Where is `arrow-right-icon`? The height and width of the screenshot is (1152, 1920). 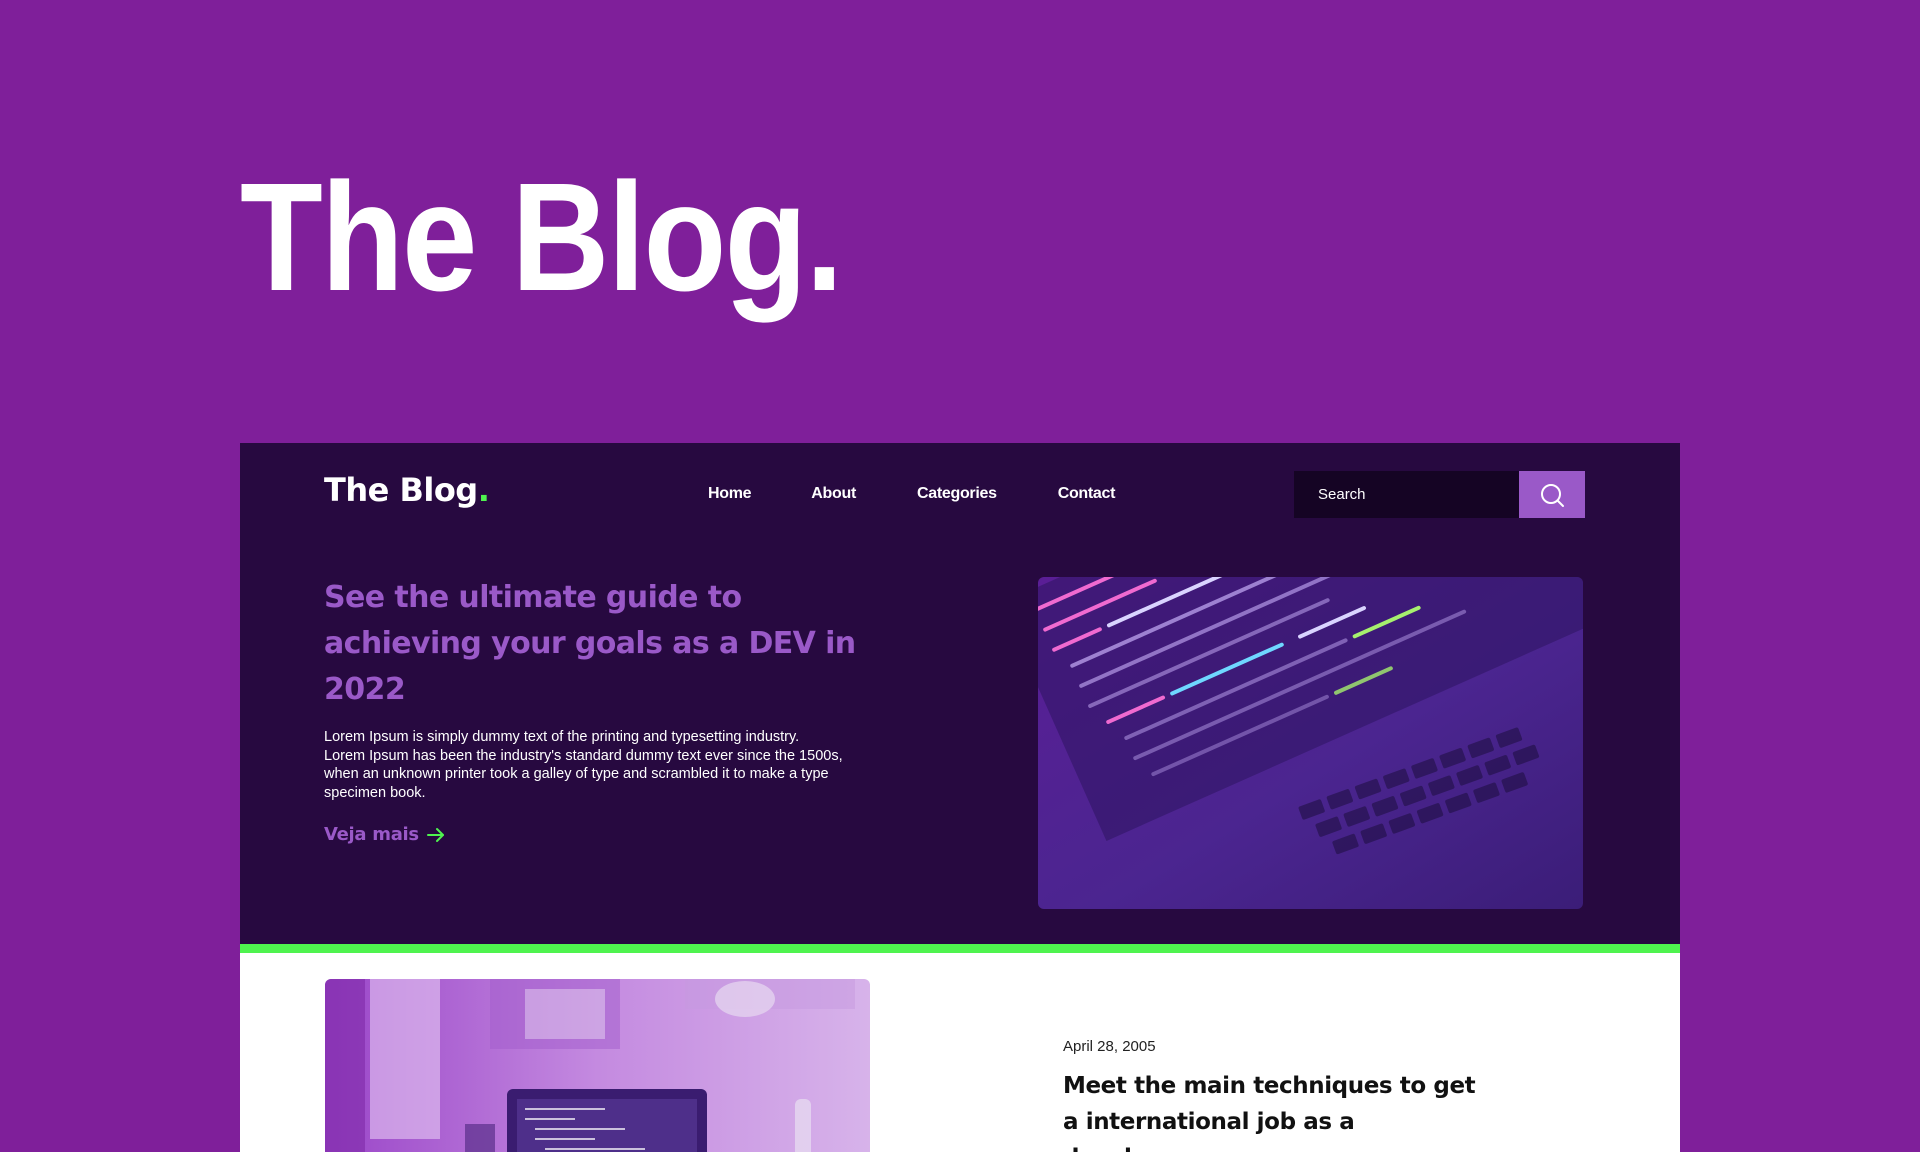
arrow-right-icon is located at coordinates (435, 834).